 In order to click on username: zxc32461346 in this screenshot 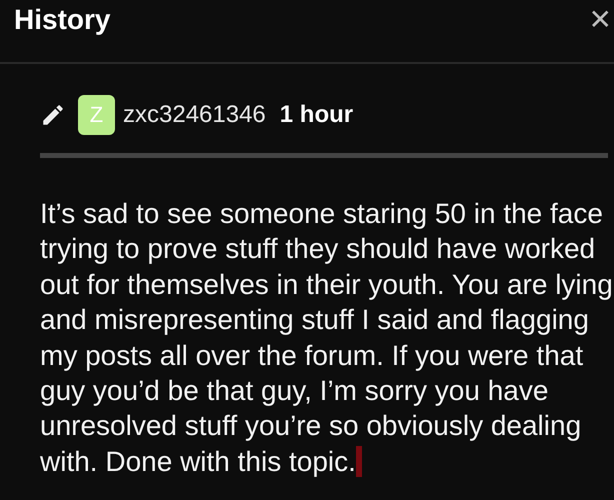, I will do `click(194, 115)`.